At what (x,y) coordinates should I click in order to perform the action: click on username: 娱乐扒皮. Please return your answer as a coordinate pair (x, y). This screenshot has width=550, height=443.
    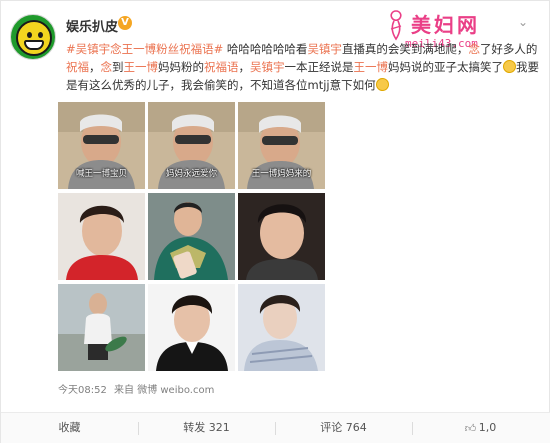
    Looking at the image, I should click on (92, 25).